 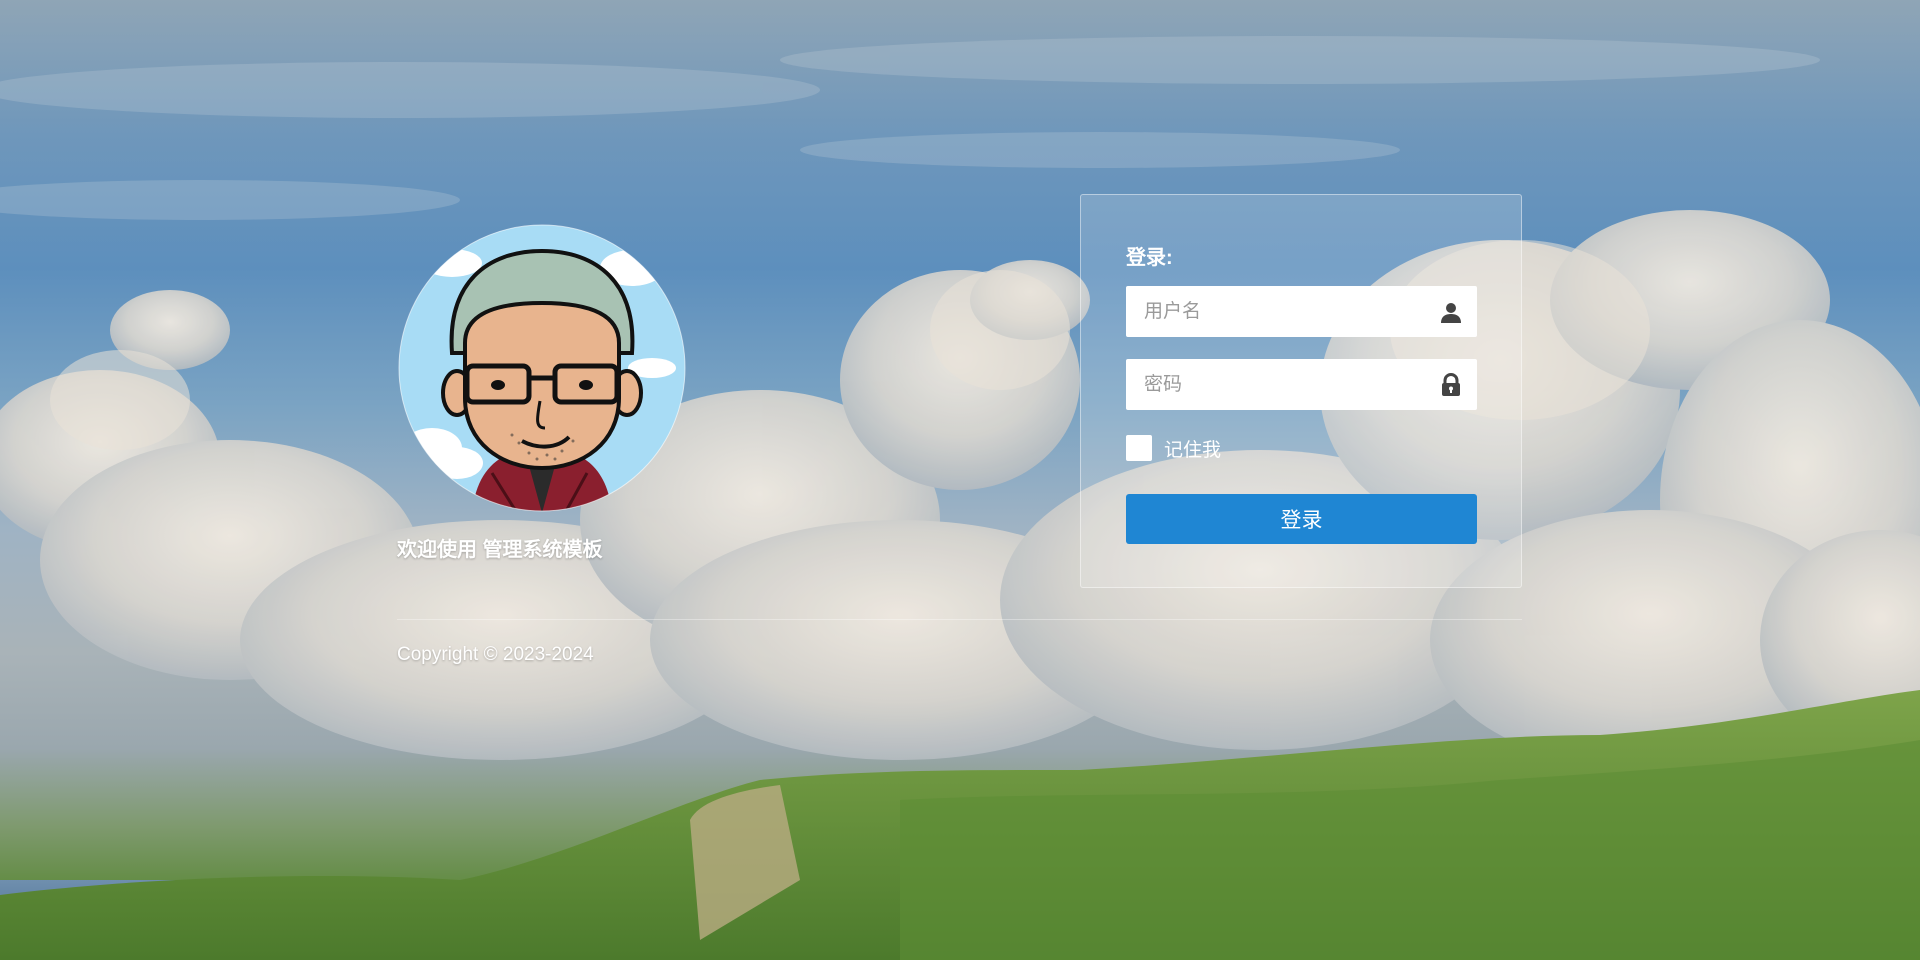 I want to click on welcome-prefix: 欢迎使用, so click(x=437, y=550).